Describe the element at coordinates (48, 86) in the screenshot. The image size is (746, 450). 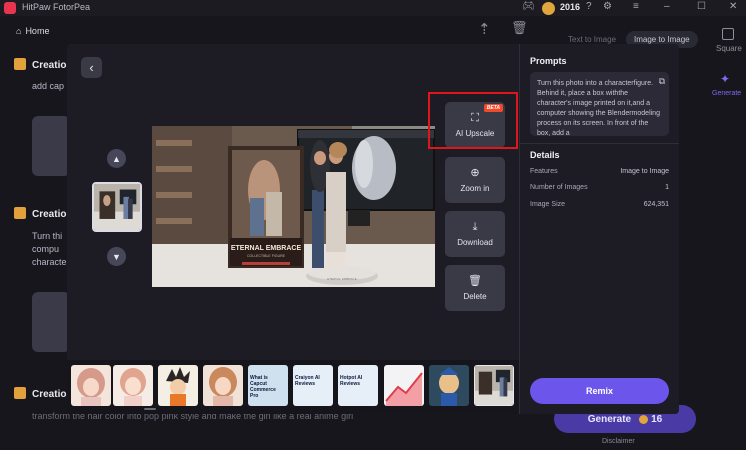
I see `card-text: add cap` at that location.